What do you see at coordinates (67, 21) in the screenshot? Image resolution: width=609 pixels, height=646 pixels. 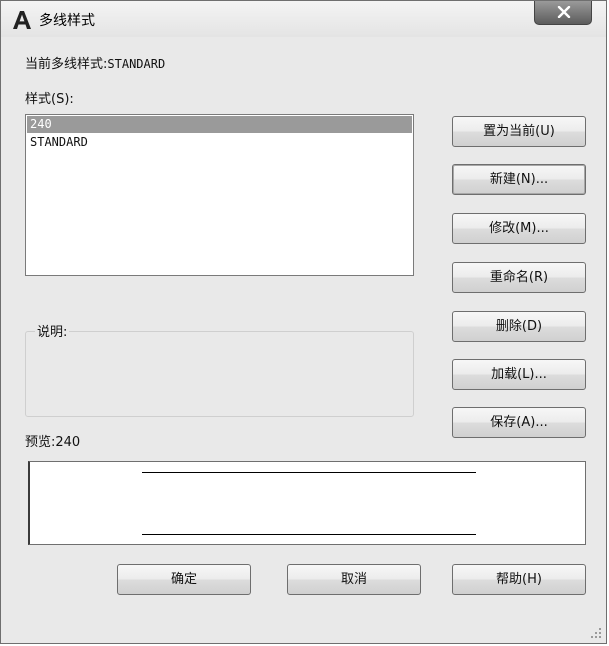 I see `window-title: 多线样式` at bounding box center [67, 21].